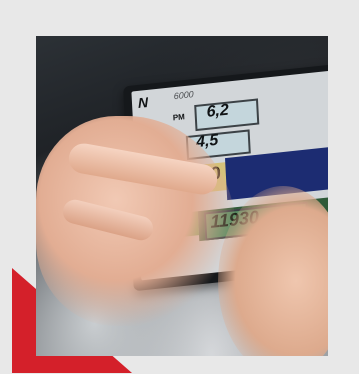 Image resolution: width=359 pixels, height=374 pixels. Describe the element at coordinates (183, 95) in the screenshot. I see `rpm-label: 6000` at that location.